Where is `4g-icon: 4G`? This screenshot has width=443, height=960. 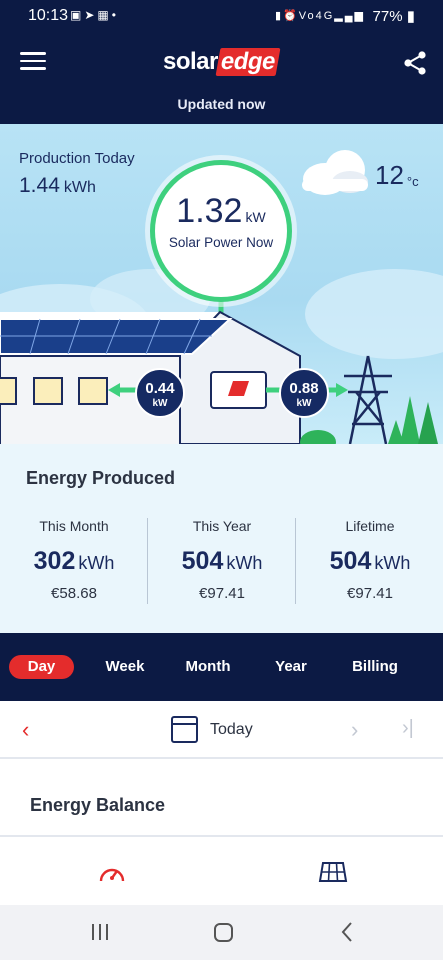 4g-icon: 4G is located at coordinates (325, 16).